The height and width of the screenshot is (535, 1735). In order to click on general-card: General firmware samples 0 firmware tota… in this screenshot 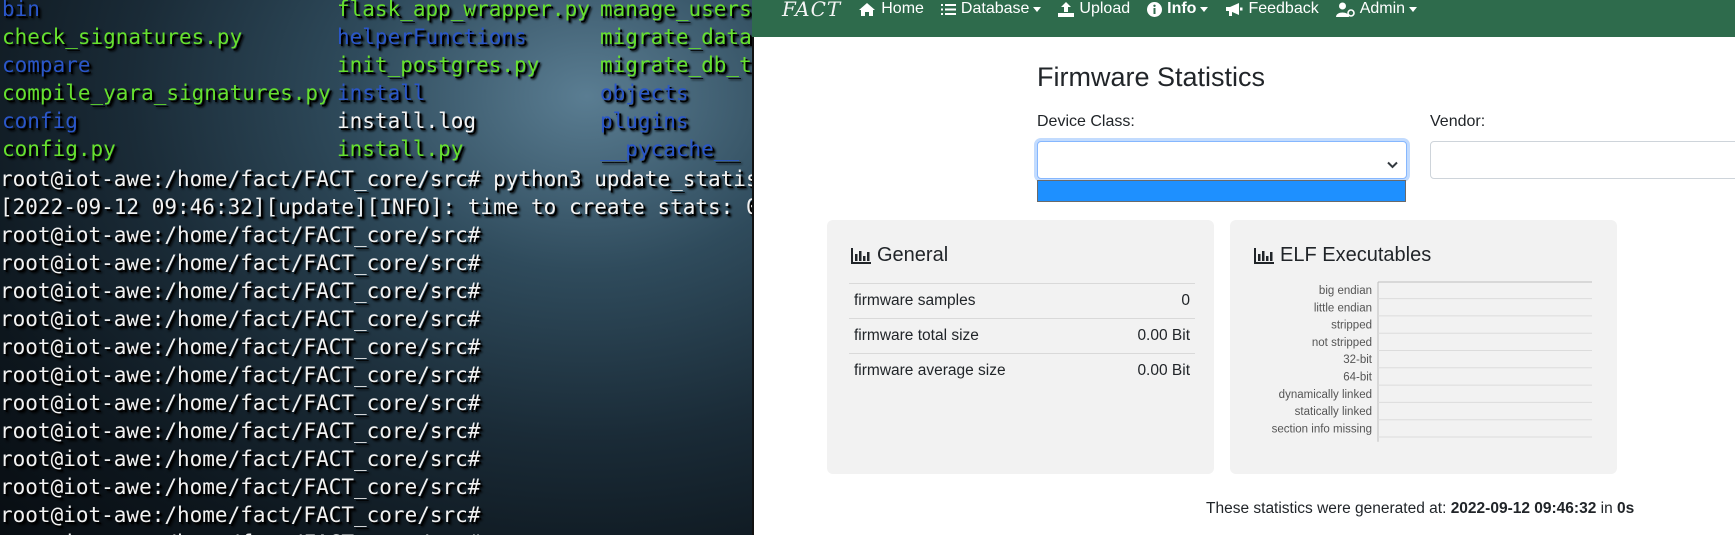, I will do `click(1020, 347)`.